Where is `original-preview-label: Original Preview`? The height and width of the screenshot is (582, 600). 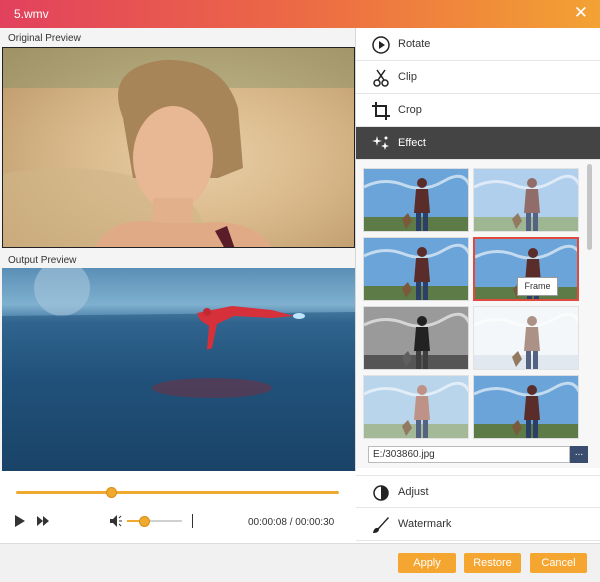 original-preview-label: Original Preview is located at coordinates (44, 38).